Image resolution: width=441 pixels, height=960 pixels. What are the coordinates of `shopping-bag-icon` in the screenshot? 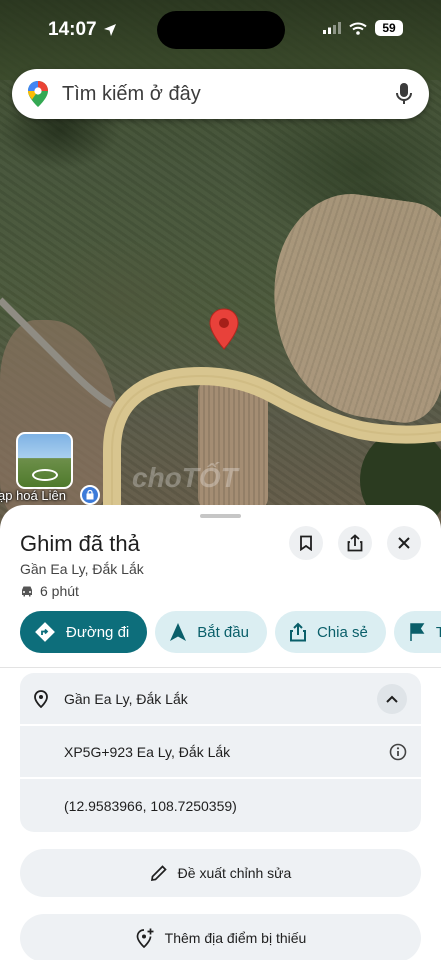 It's located at (90, 495).